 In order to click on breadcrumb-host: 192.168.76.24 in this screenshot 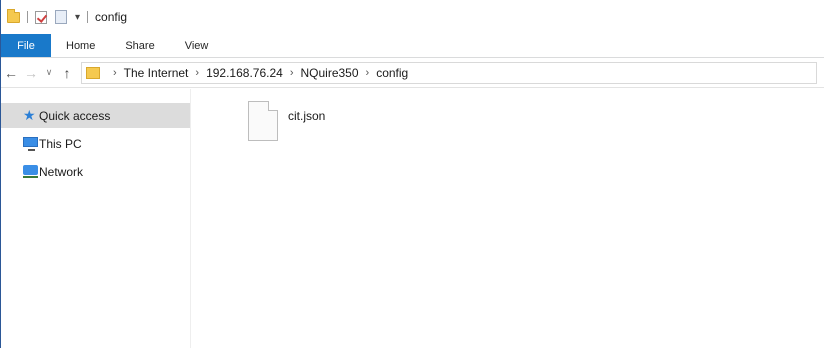, I will do `click(244, 73)`.